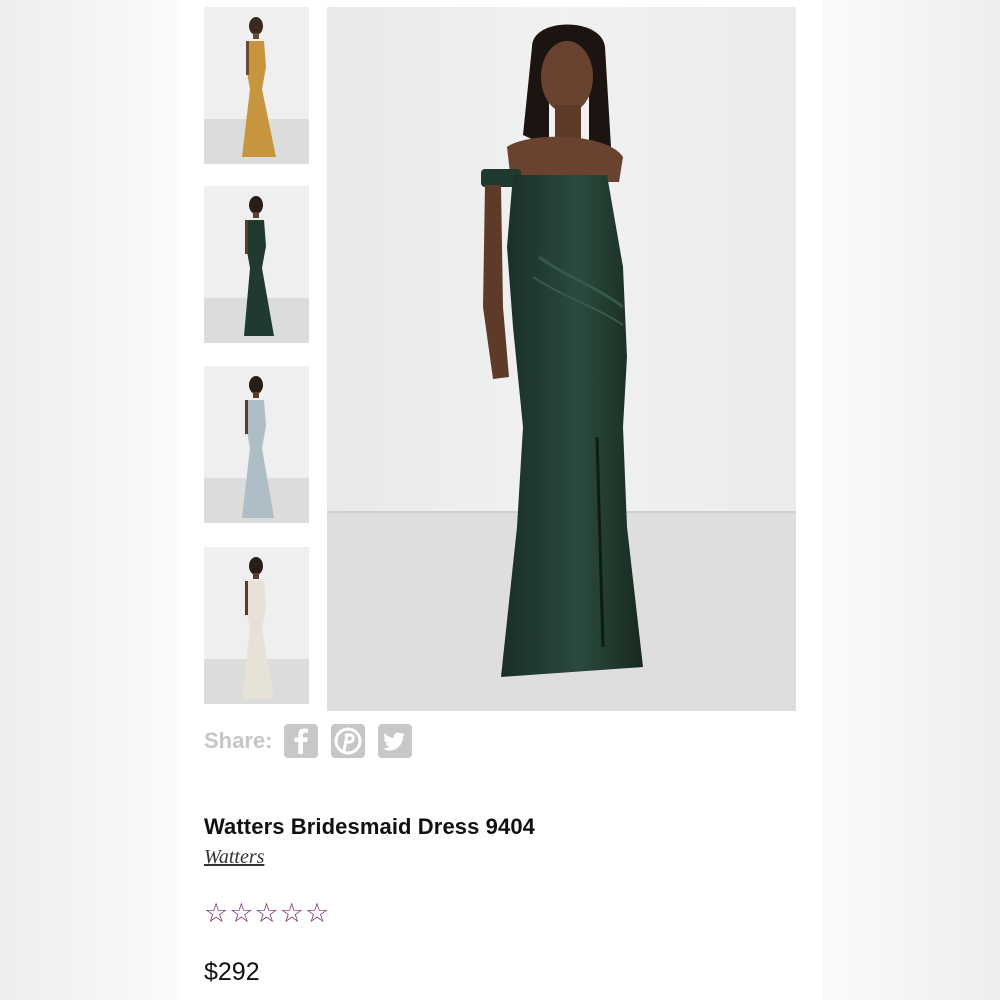 The width and height of the screenshot is (1000, 1000). Describe the element at coordinates (234, 857) in the screenshot. I see `brand-link: Watters` at that location.